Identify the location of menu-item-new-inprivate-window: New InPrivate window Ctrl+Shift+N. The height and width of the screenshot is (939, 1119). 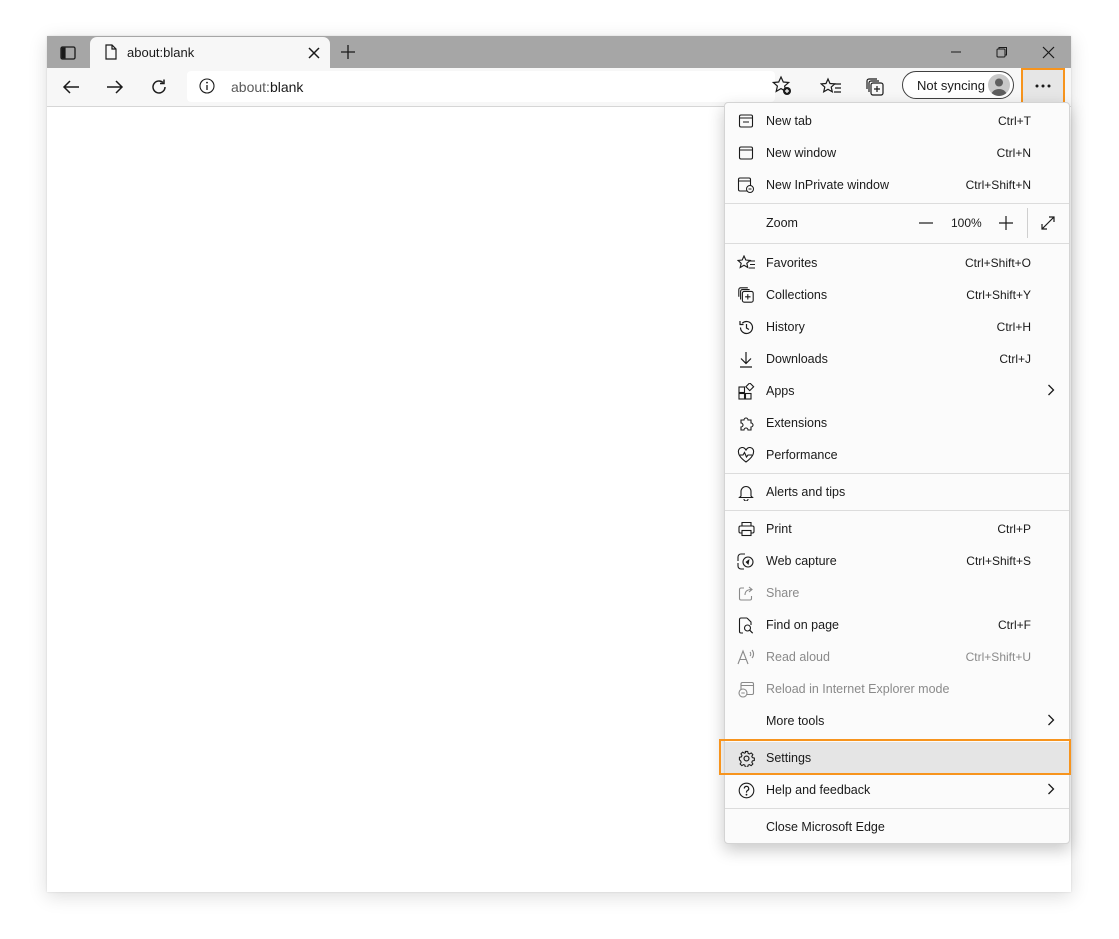
(897, 185).